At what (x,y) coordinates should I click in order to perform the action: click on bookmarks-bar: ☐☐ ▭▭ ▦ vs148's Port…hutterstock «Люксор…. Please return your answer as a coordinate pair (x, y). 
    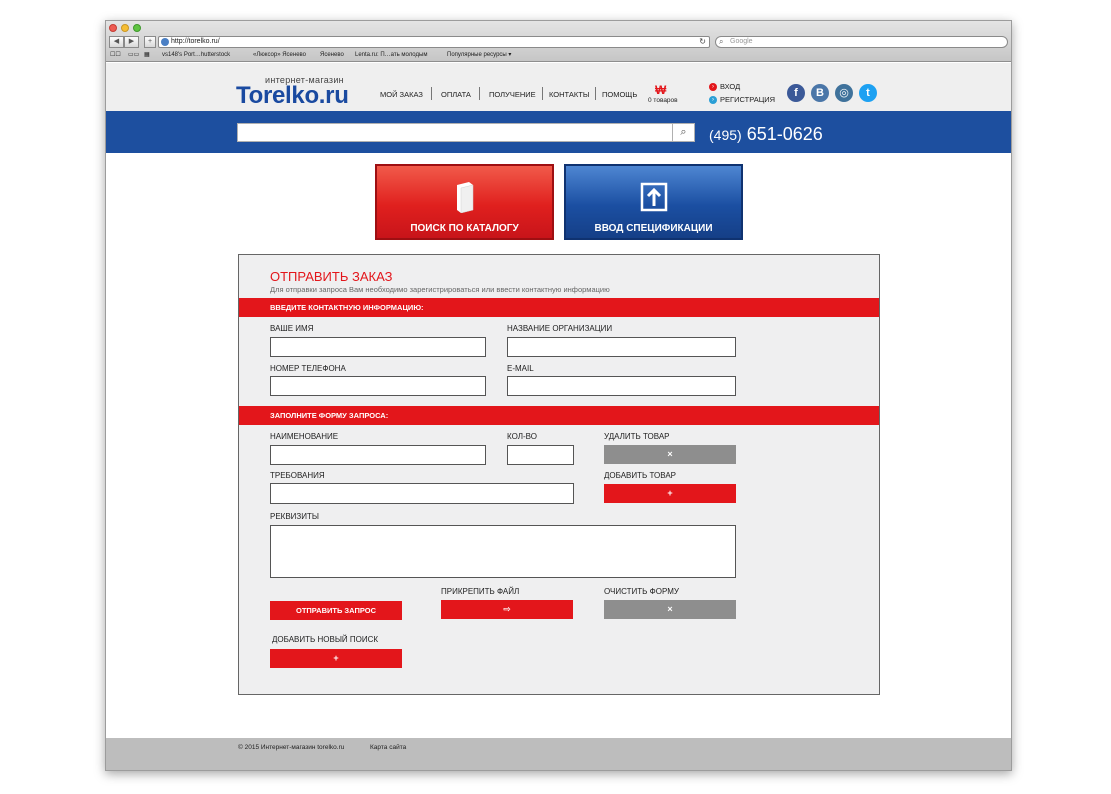
    Looking at the image, I should click on (558, 55).